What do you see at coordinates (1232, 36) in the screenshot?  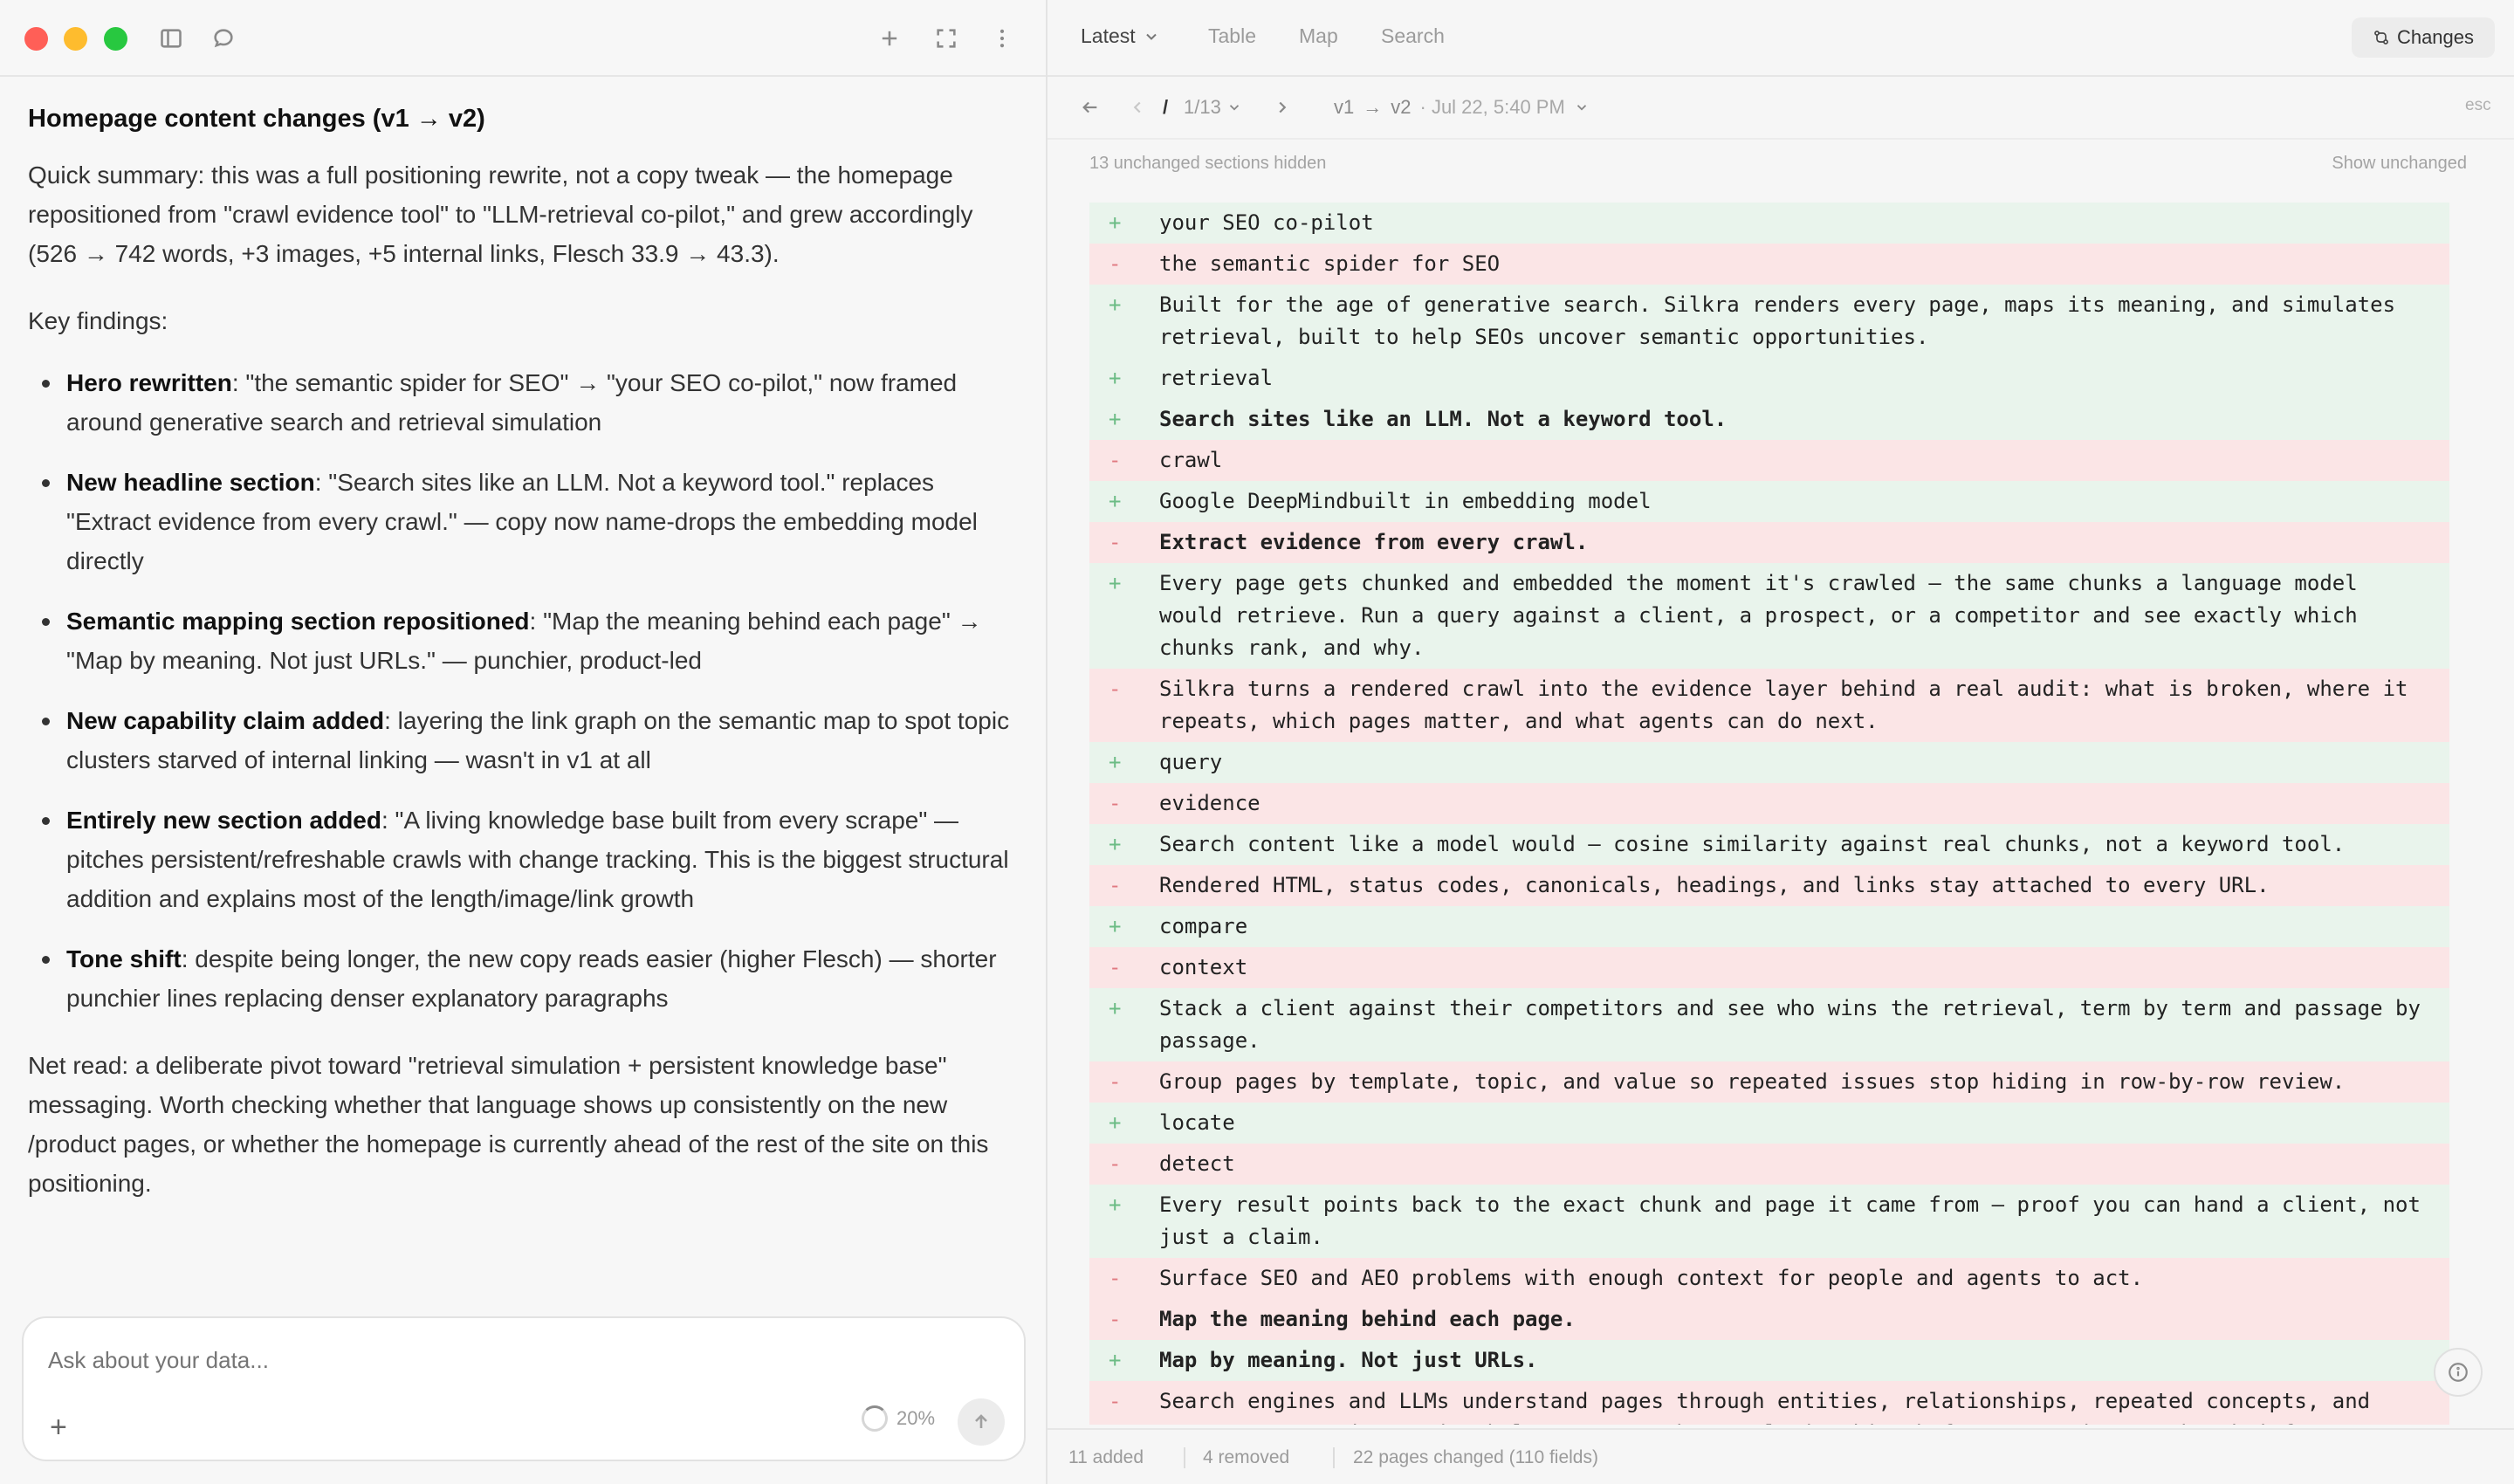 I see `tab-table: Table` at bounding box center [1232, 36].